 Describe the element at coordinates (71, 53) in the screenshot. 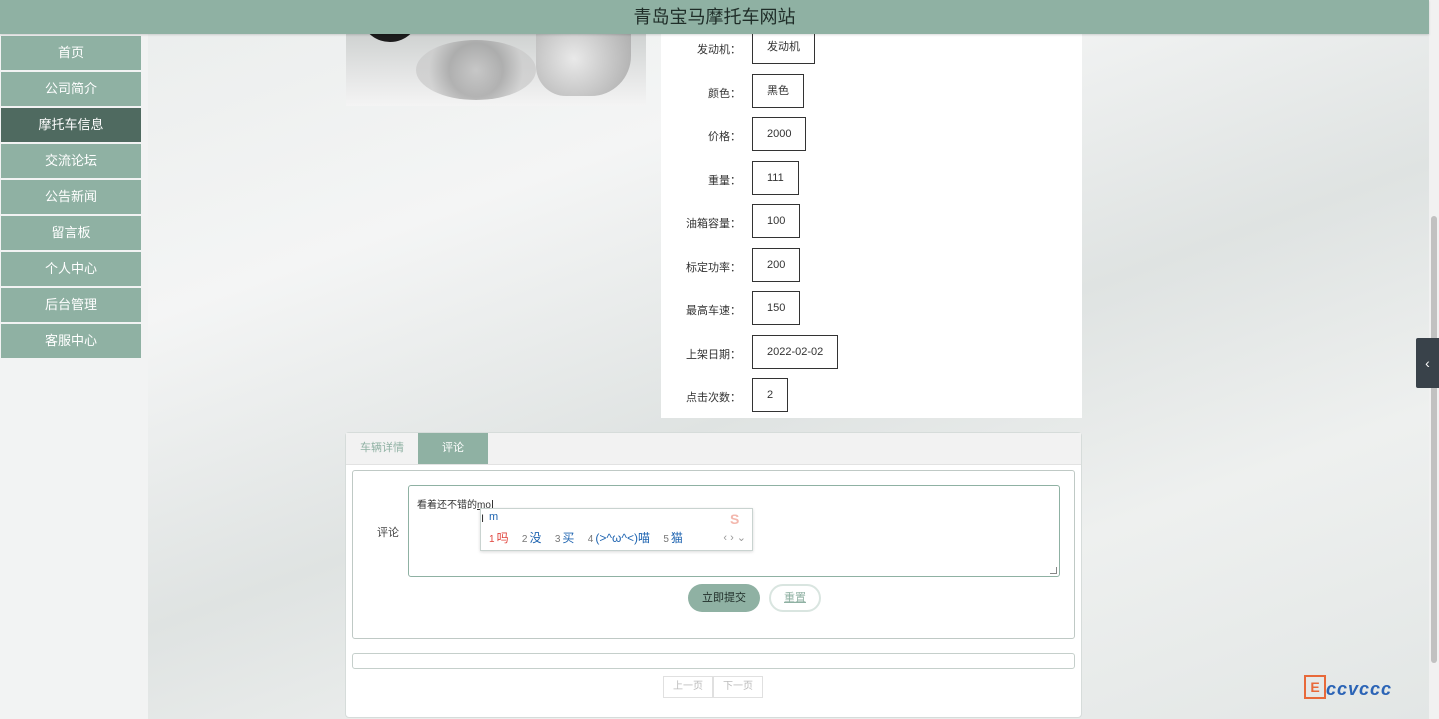

I see `nav-item-home: 首页` at that location.